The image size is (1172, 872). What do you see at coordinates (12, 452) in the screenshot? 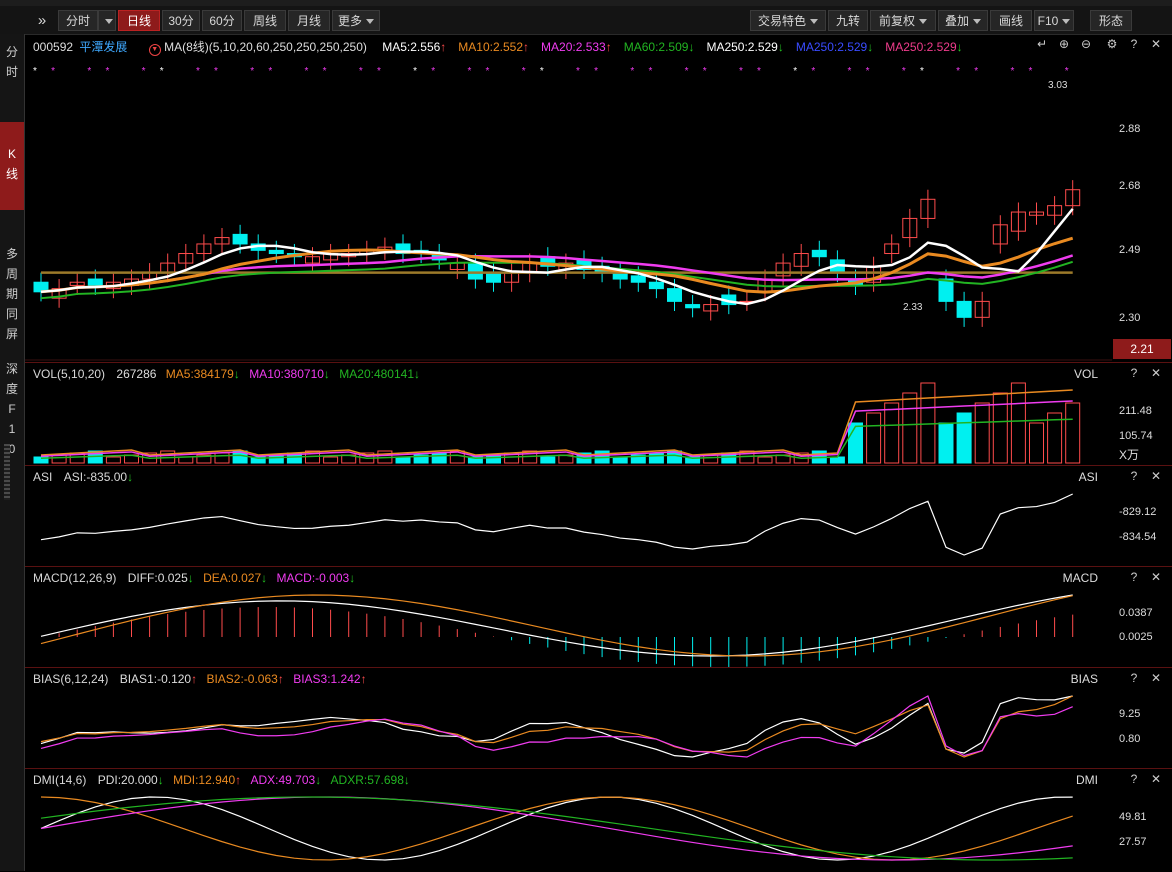
I see `left-sidebar: 分时 K线 多周期同屏 深度F10` at bounding box center [12, 452].